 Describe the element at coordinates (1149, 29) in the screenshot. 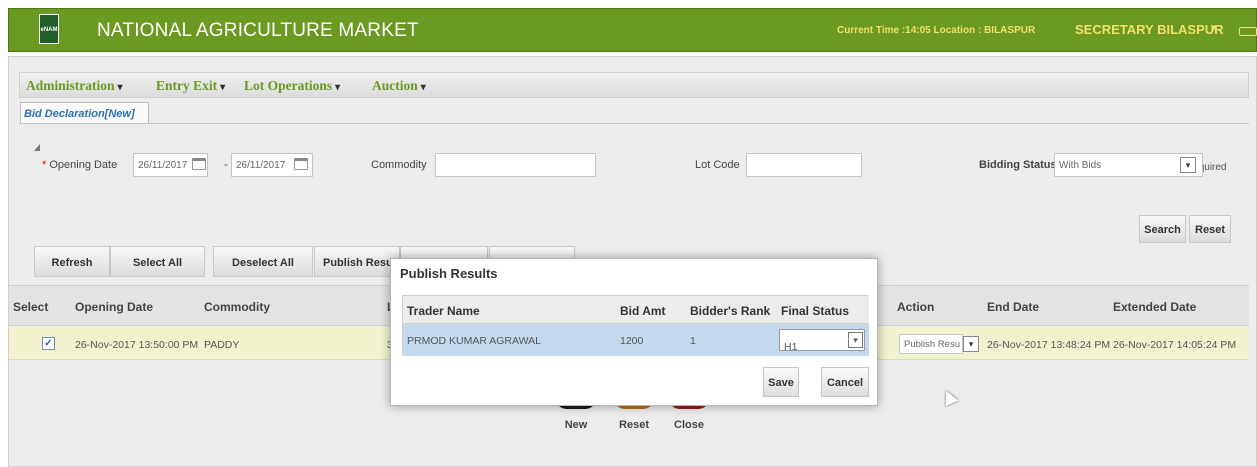

I see `user-menu: SECRETARY BILASPUR` at that location.